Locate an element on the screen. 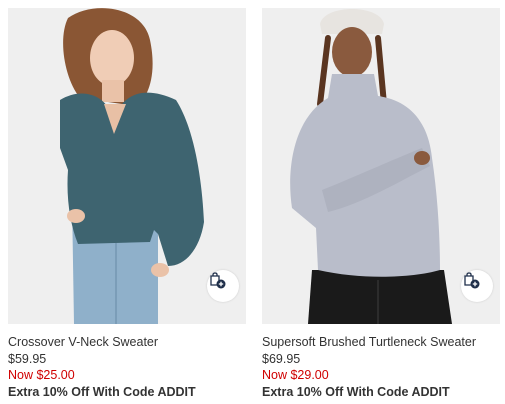  original-price: $59.95 is located at coordinates (27, 358).